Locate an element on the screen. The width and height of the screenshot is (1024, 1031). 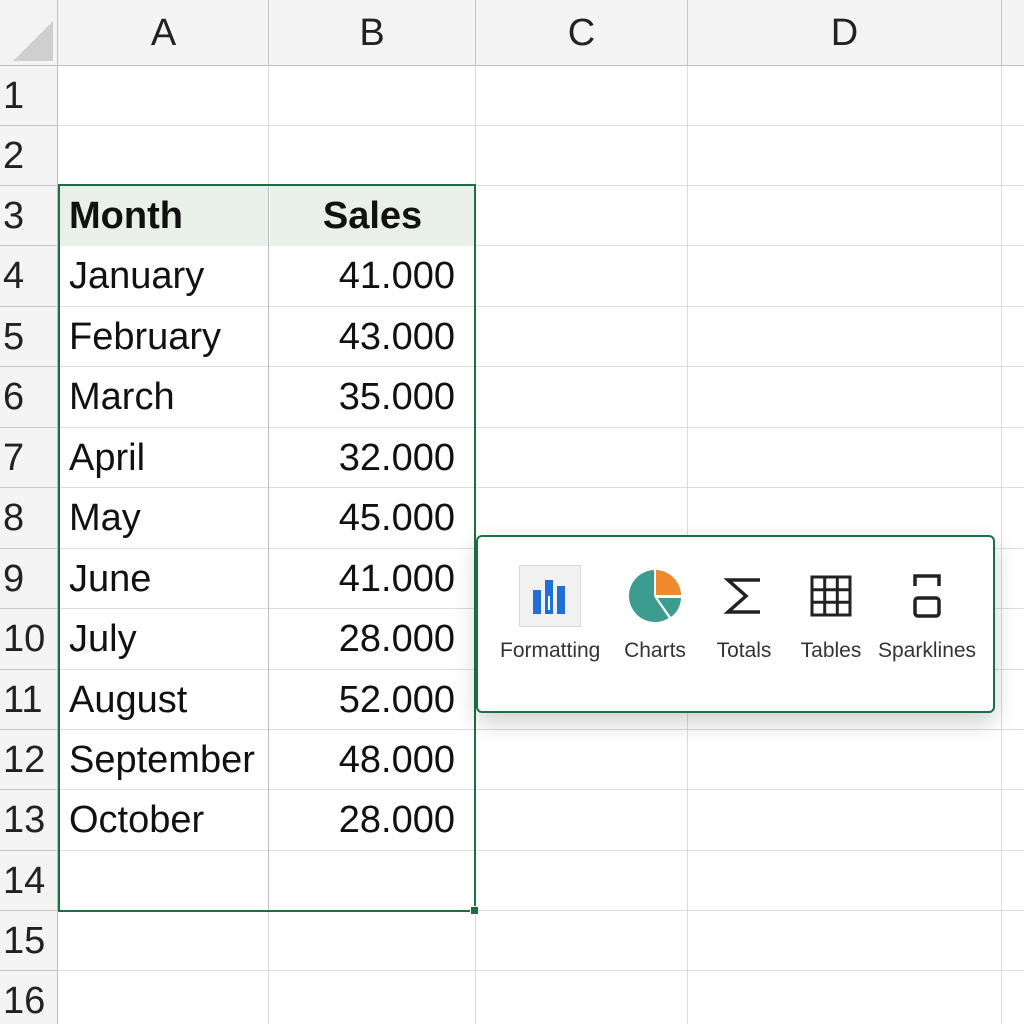
column-header-d: D is located at coordinates (844, 33).